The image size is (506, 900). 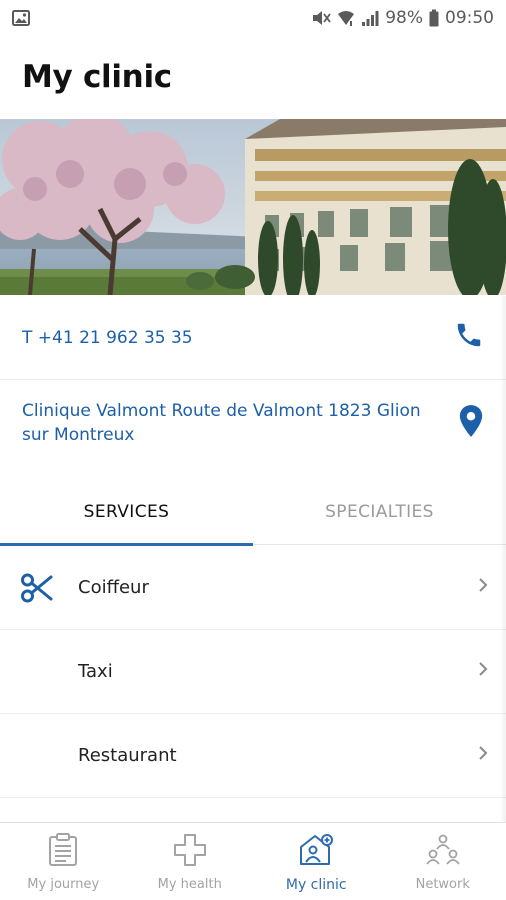 I want to click on list-item-restaurant: Restaurant, so click(x=253, y=756).